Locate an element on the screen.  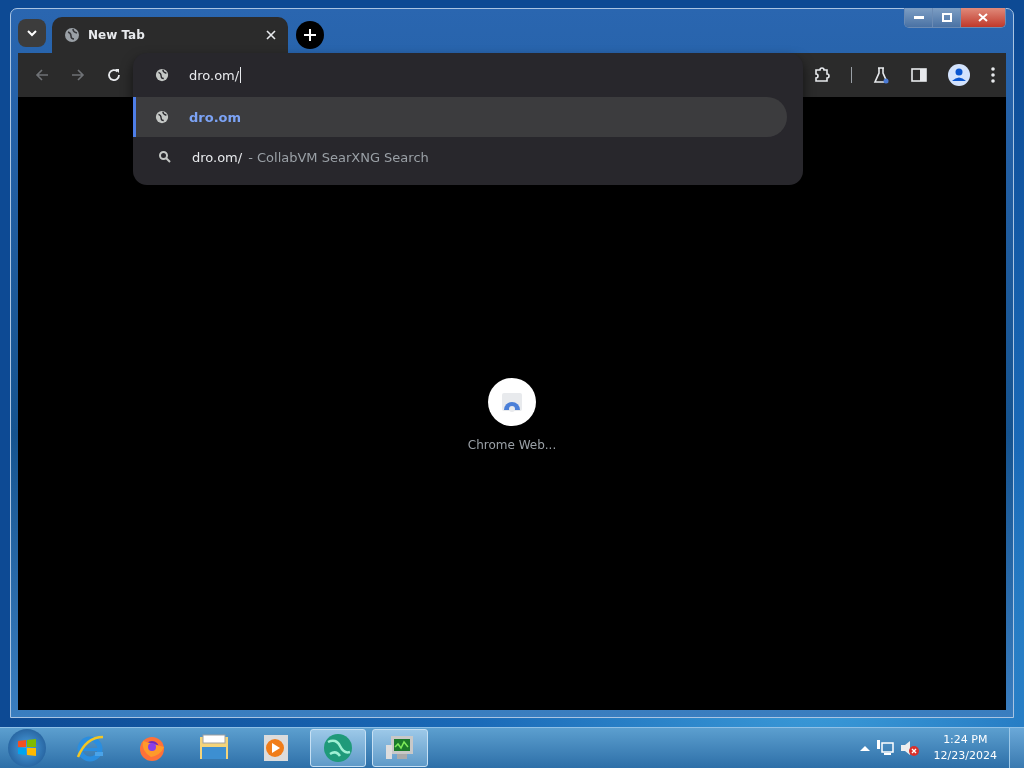
tab-search-button is located at coordinates (32, 33).